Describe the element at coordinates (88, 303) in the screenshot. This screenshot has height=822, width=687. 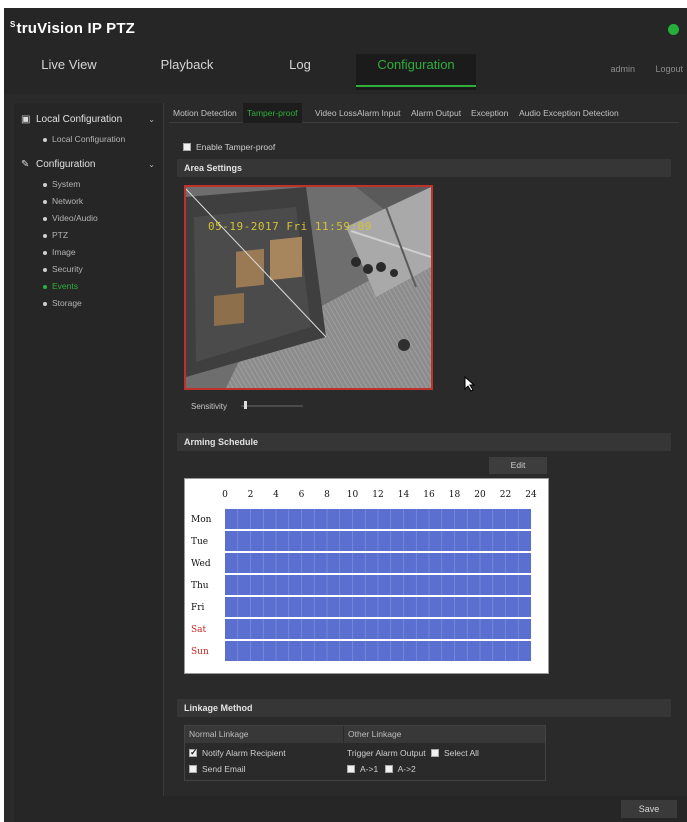
I see `sidebar-item-storage: Storage` at that location.